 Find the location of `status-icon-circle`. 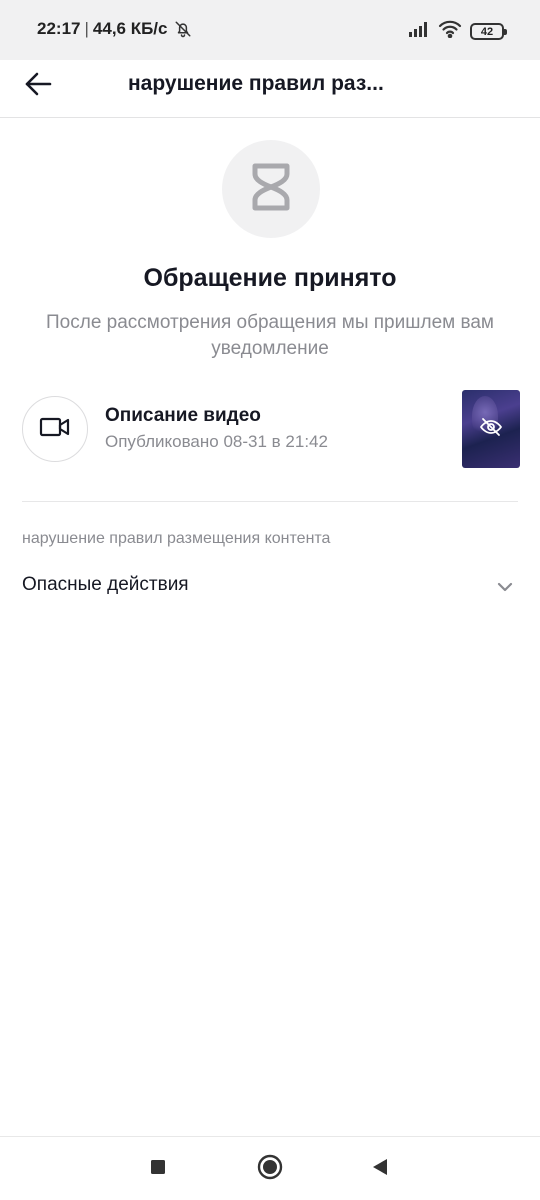

status-icon-circle is located at coordinates (271, 189).